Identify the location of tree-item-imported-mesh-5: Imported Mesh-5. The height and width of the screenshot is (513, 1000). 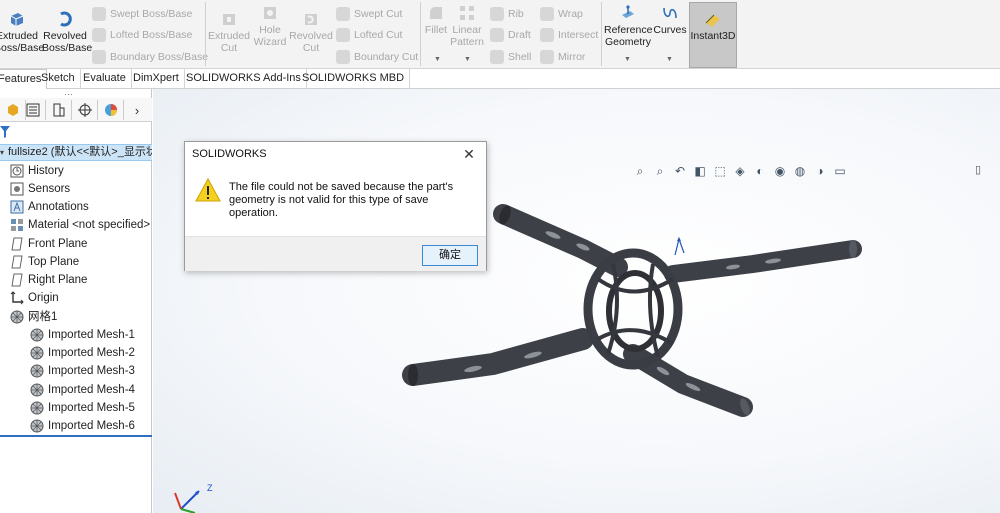
(82, 408).